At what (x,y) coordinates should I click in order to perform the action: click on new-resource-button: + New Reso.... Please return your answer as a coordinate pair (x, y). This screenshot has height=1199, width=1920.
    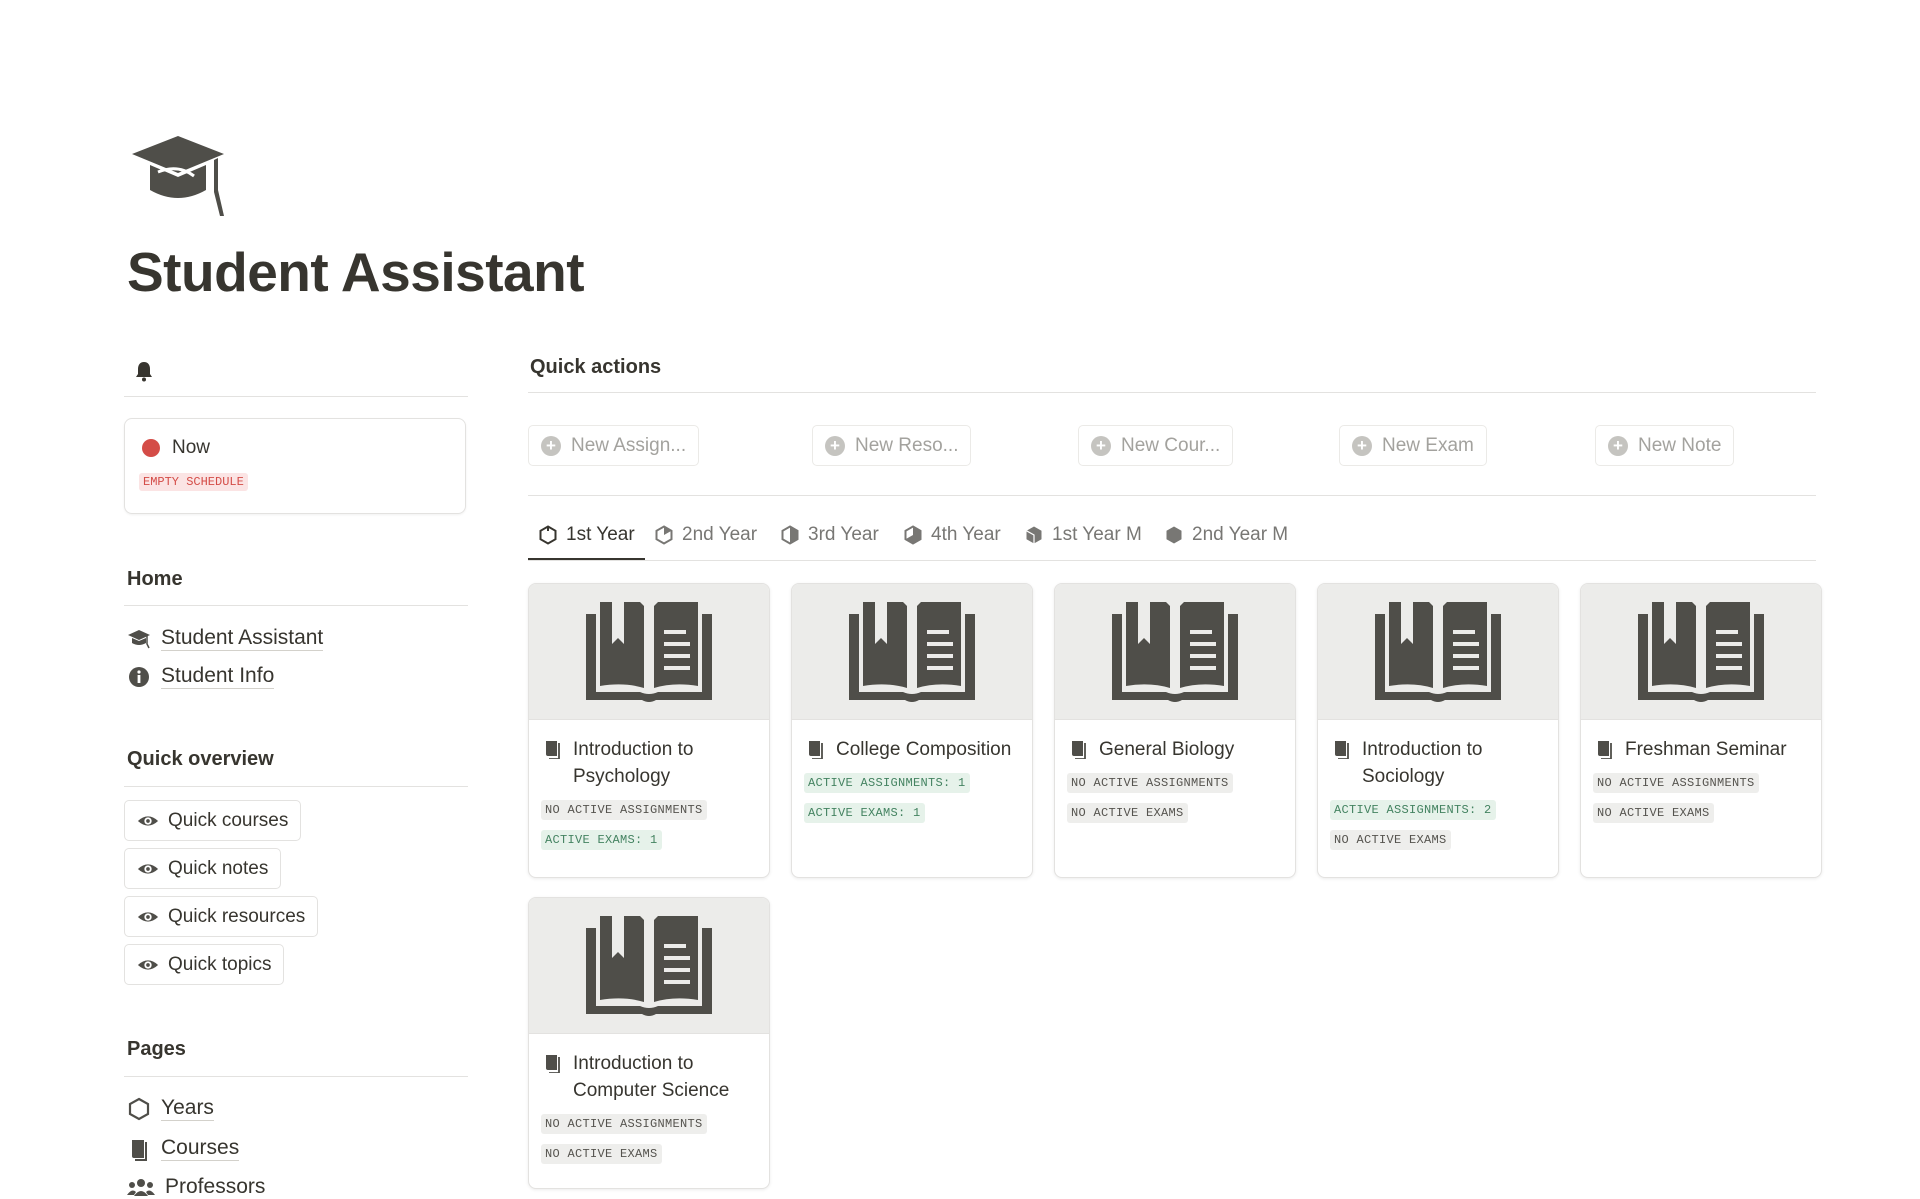
    Looking at the image, I should click on (892, 445).